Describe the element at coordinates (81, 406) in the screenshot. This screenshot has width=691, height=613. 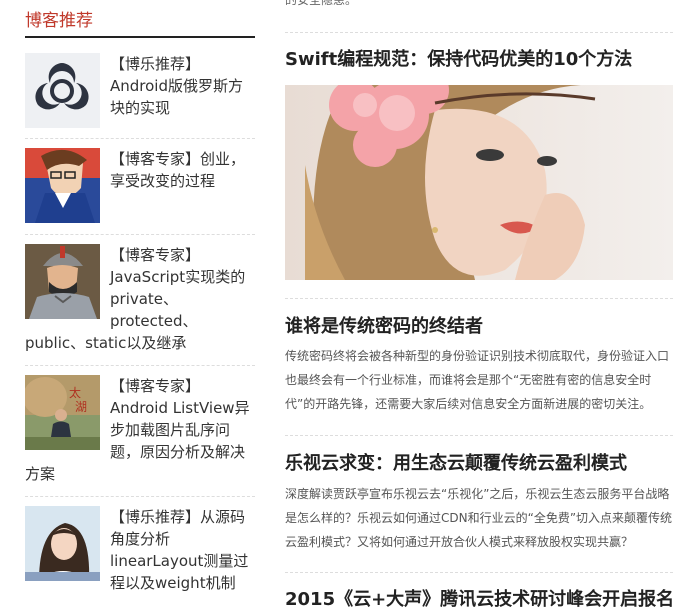
I see `svg-text: 湖` at that location.